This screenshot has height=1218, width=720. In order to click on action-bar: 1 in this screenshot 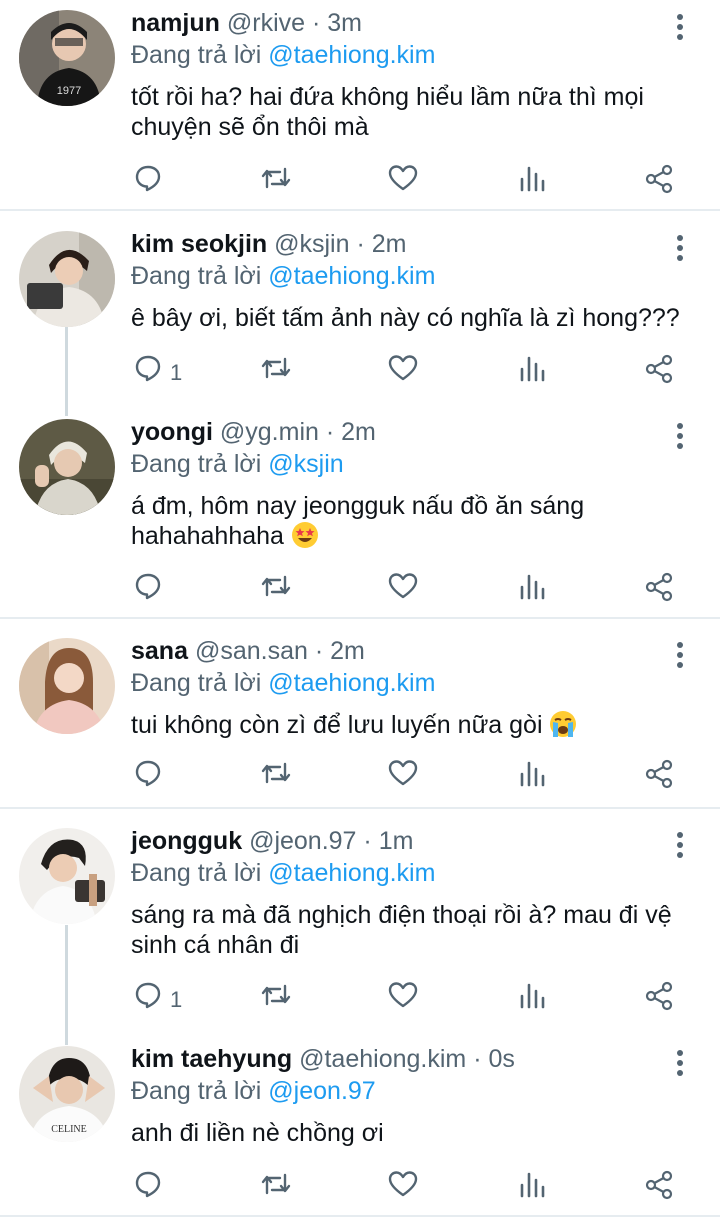, I will do `click(411, 374)`.